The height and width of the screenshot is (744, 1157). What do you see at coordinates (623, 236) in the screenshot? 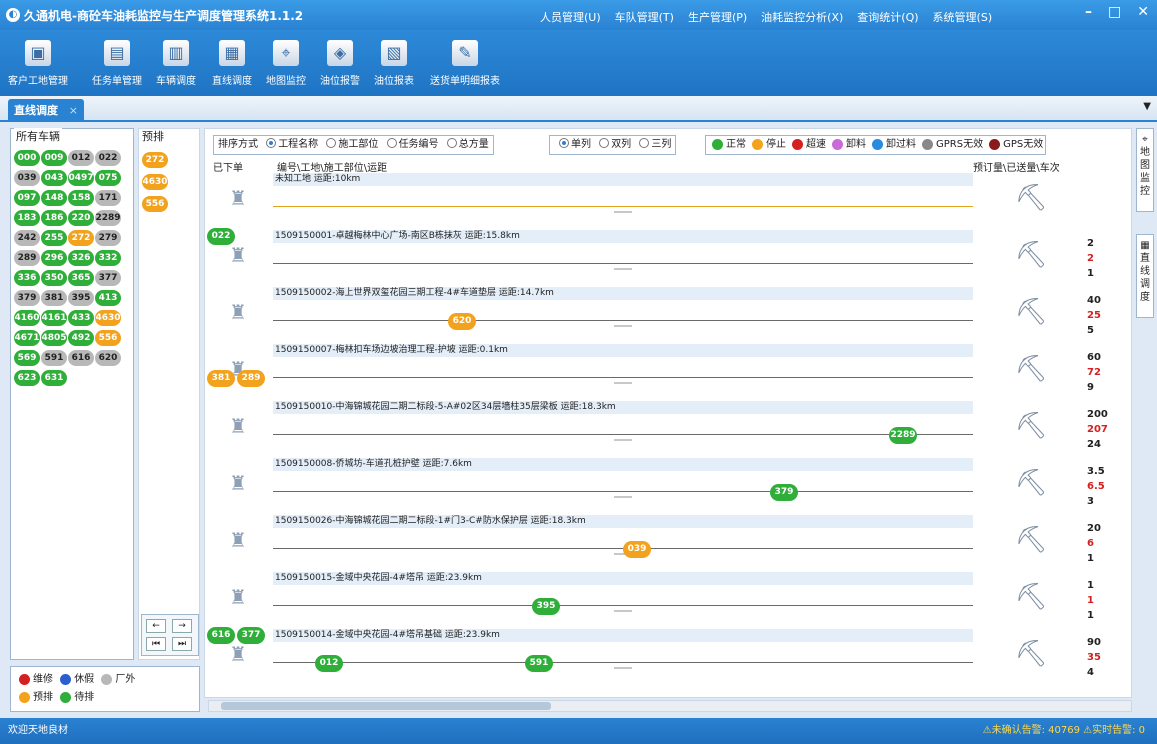
I see `site-row-label: 1509150001-卓越梅林中心广场-南区B栋抹灰 运距:15.8km` at bounding box center [623, 236].